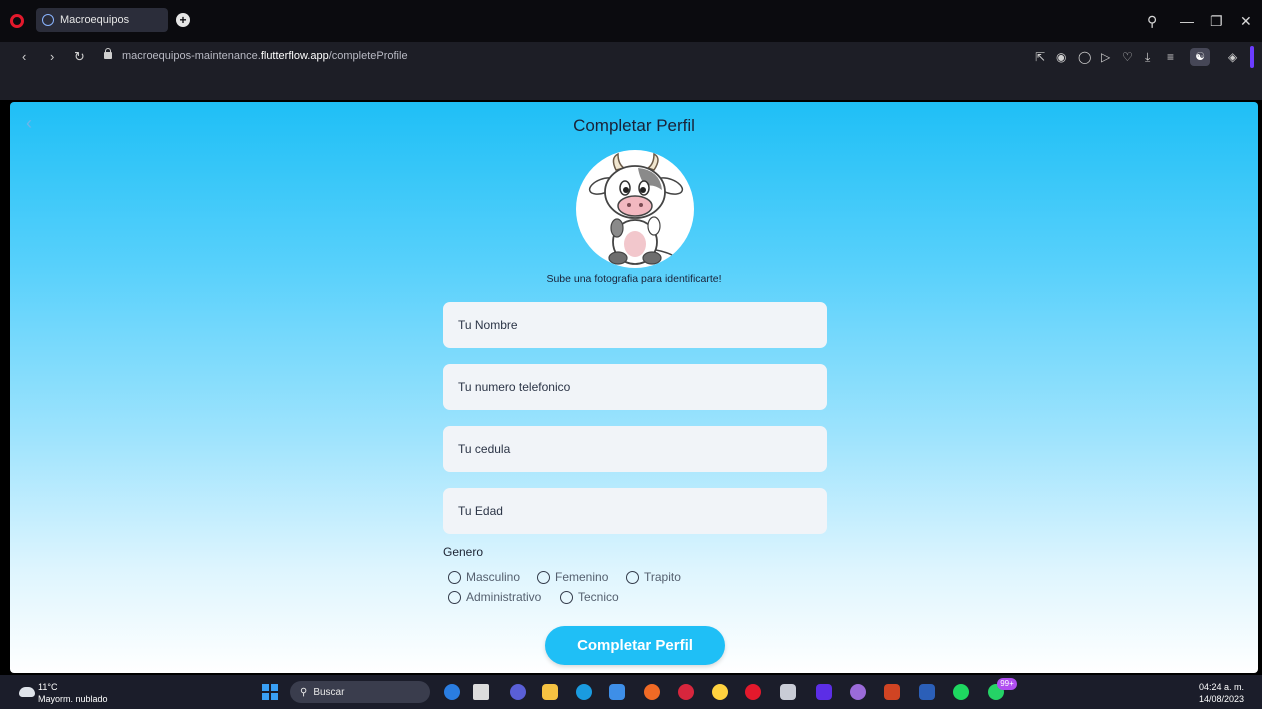 The width and height of the screenshot is (1262, 709). What do you see at coordinates (1216, 21) in the screenshot?
I see `restore-icon: ❐` at bounding box center [1216, 21].